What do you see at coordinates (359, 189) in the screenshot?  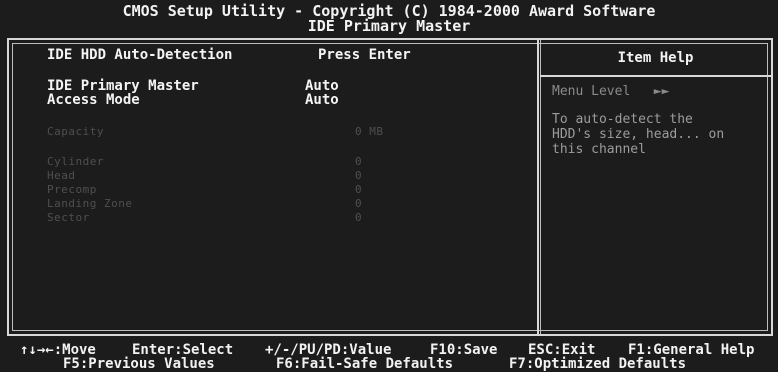 I see `setting-value-precomp: 0` at bounding box center [359, 189].